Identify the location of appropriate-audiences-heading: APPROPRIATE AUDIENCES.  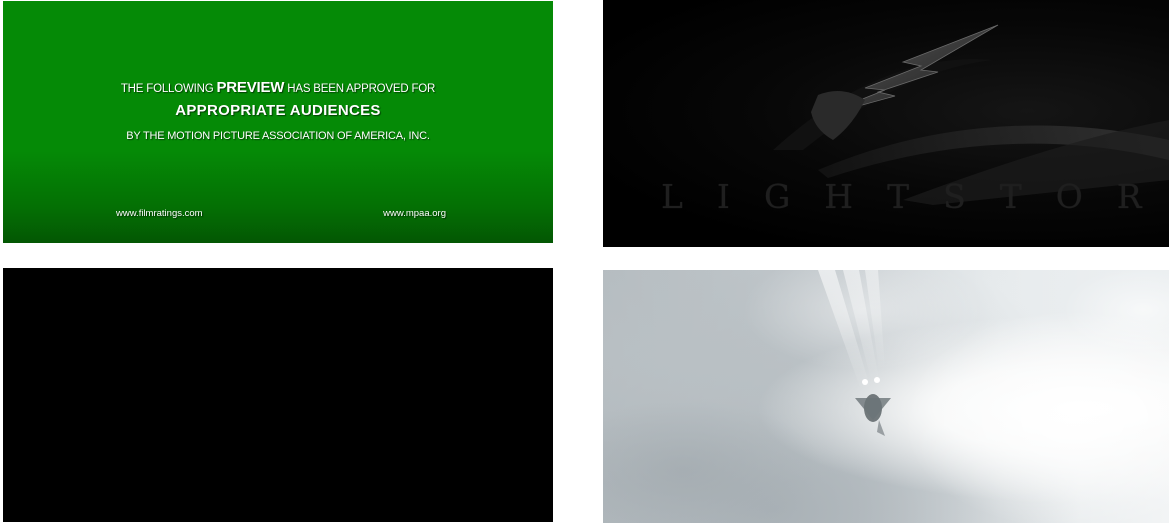
(278, 110).